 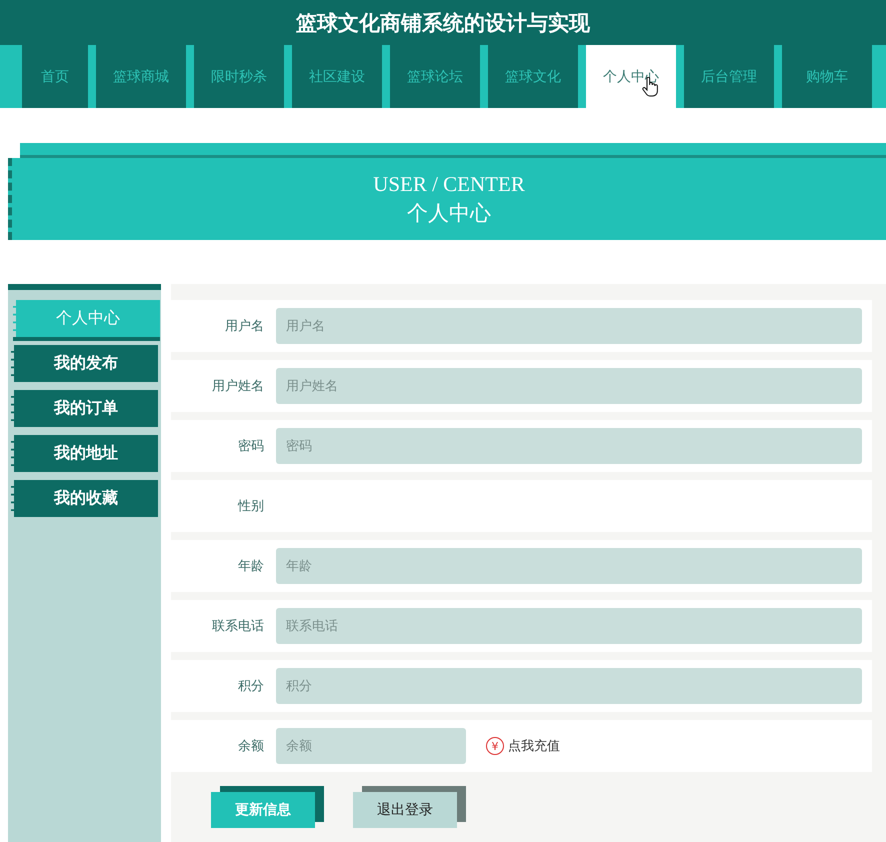 I want to click on field-label: 联系电话, so click(x=237, y=626).